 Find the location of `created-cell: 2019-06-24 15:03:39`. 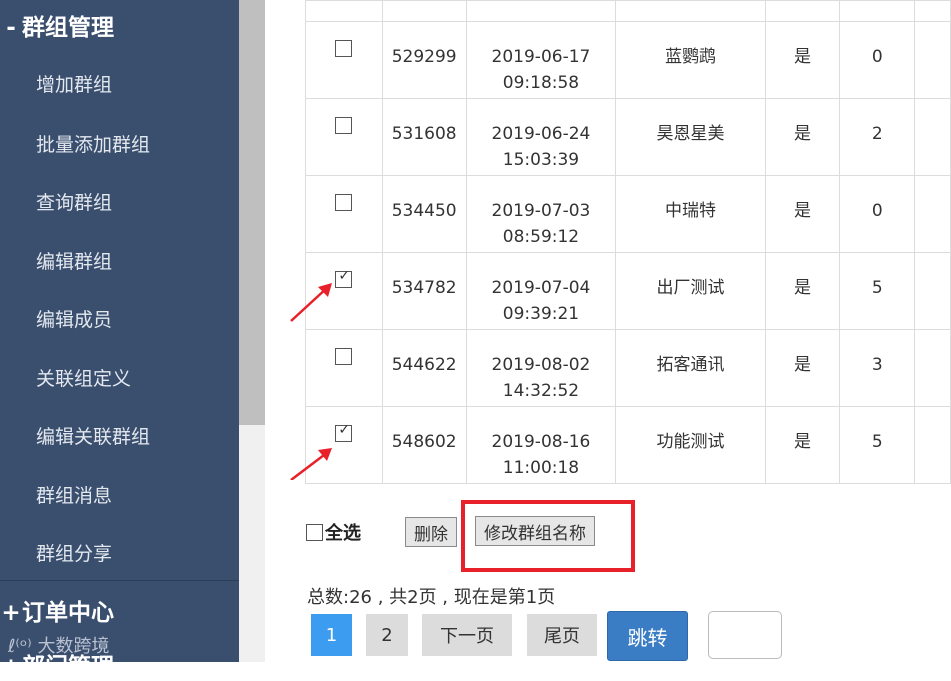

created-cell: 2019-06-24 15:03:39 is located at coordinates (541, 137).